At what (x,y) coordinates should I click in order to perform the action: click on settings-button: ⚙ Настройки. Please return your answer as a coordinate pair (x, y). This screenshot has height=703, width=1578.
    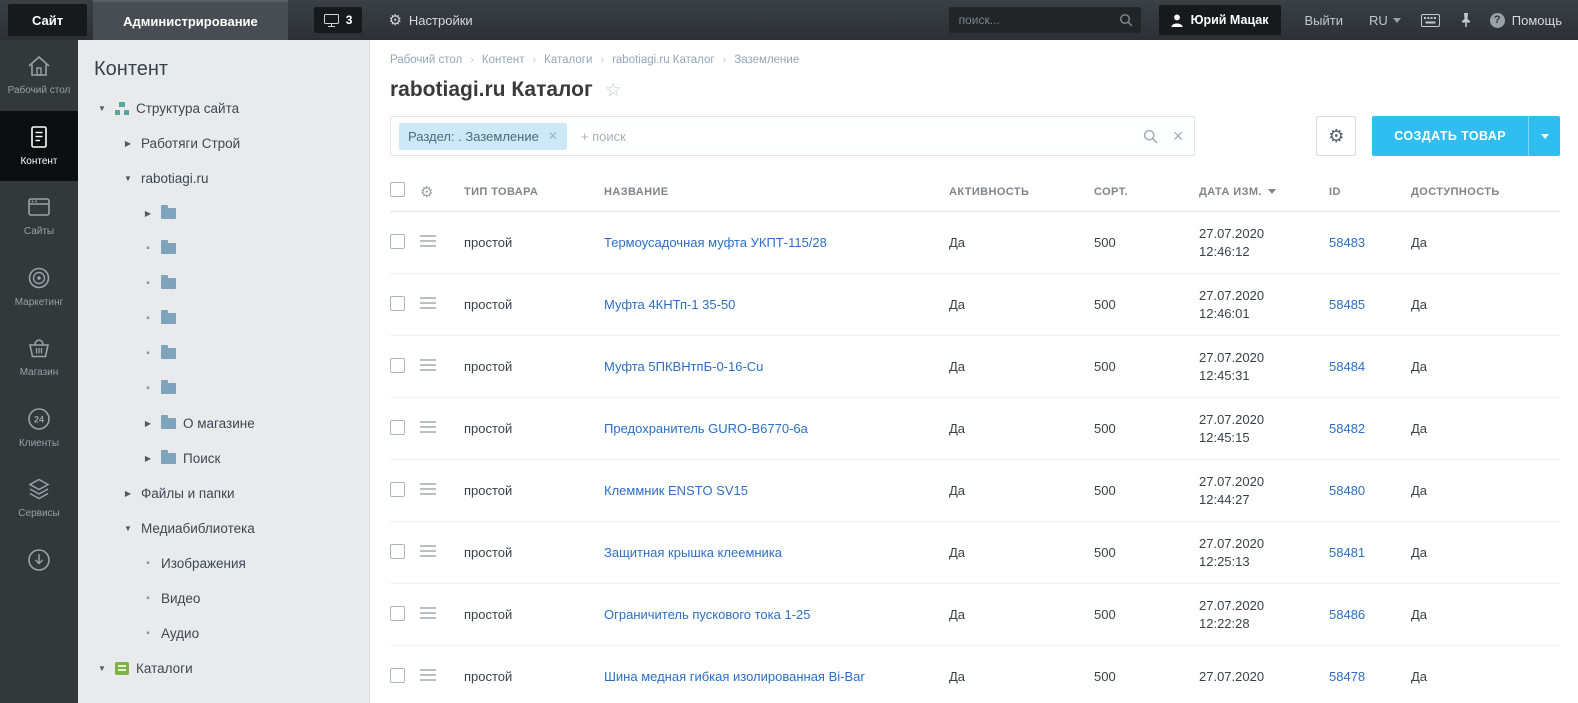
    Looking at the image, I should click on (430, 20).